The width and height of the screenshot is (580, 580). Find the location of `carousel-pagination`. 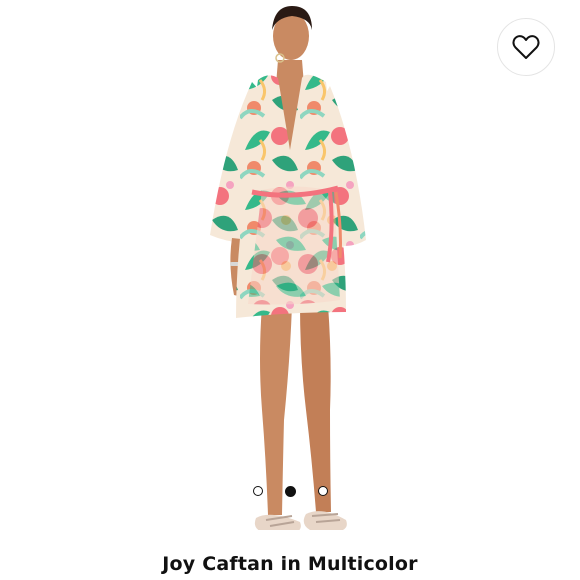

carousel-pagination is located at coordinates (290, 491).